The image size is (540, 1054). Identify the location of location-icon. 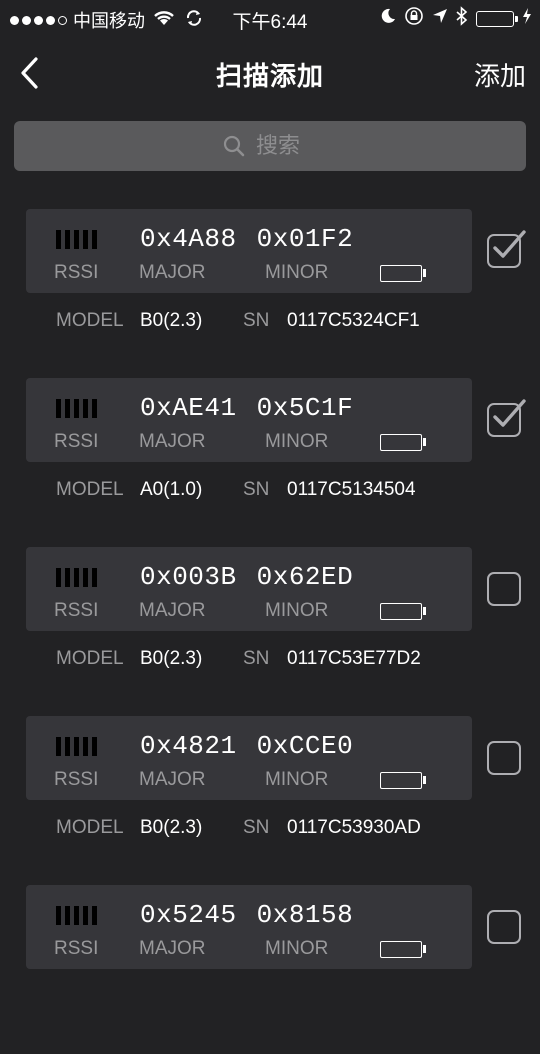
(440, 18).